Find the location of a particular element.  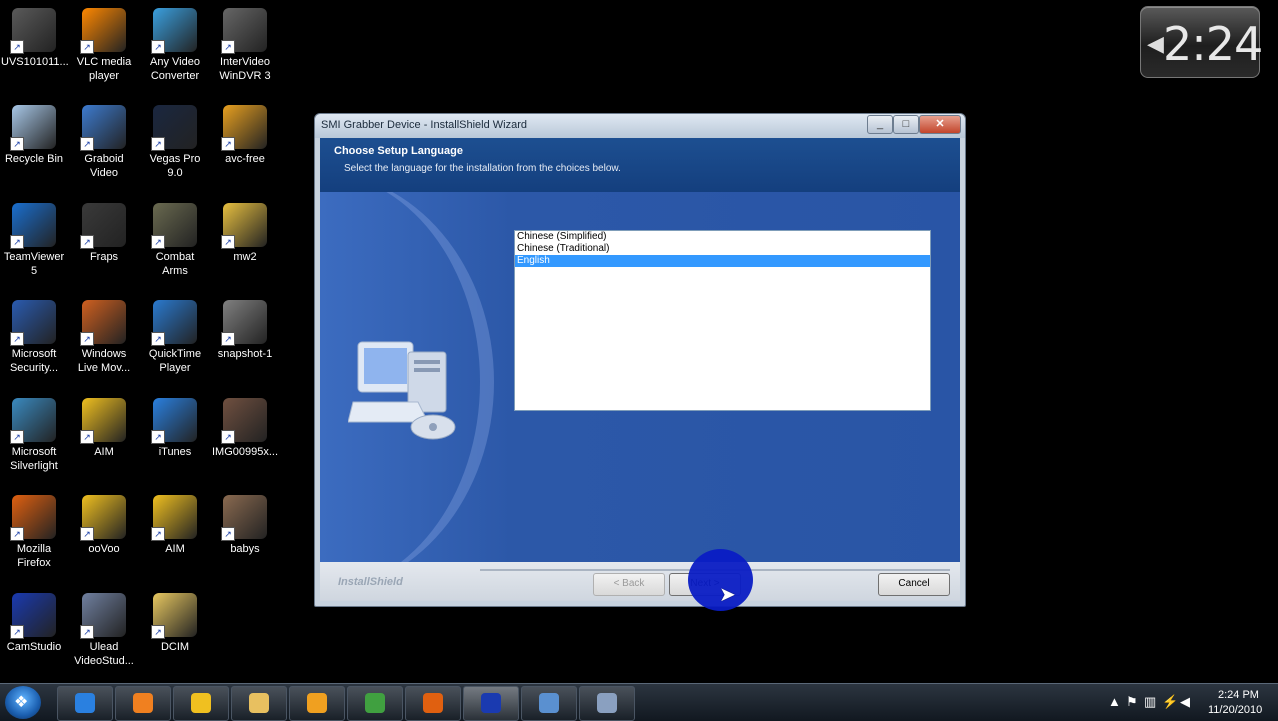

desktop-icon-snapshot: ↗ snapshot-1 is located at coordinates (245, 330).